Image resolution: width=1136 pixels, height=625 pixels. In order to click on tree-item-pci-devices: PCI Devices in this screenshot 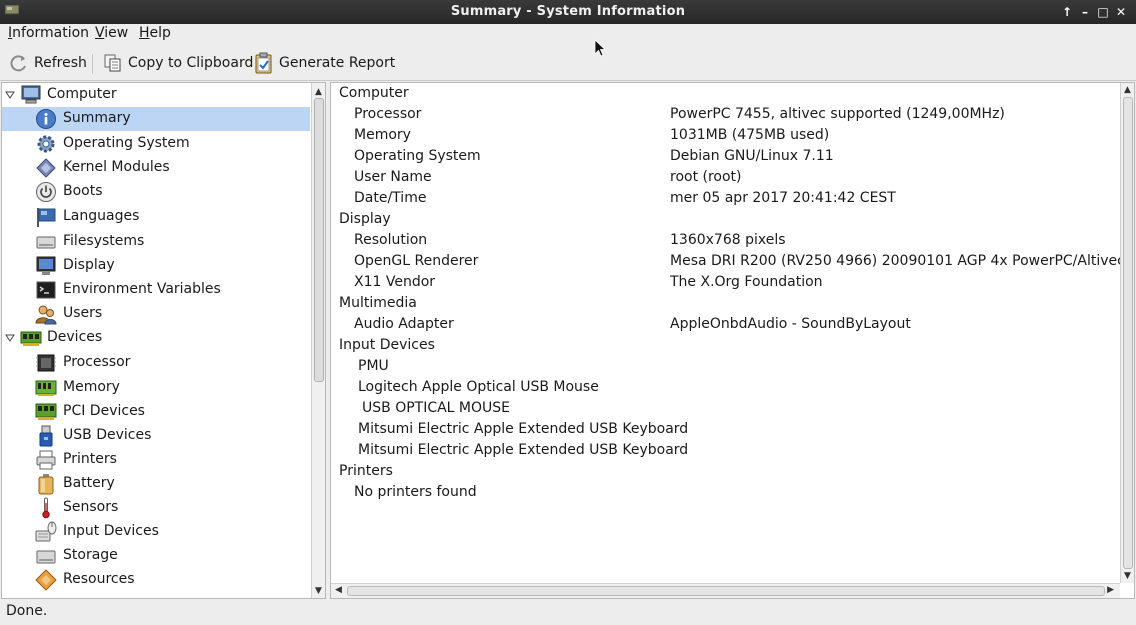, I will do `click(156, 412)`.